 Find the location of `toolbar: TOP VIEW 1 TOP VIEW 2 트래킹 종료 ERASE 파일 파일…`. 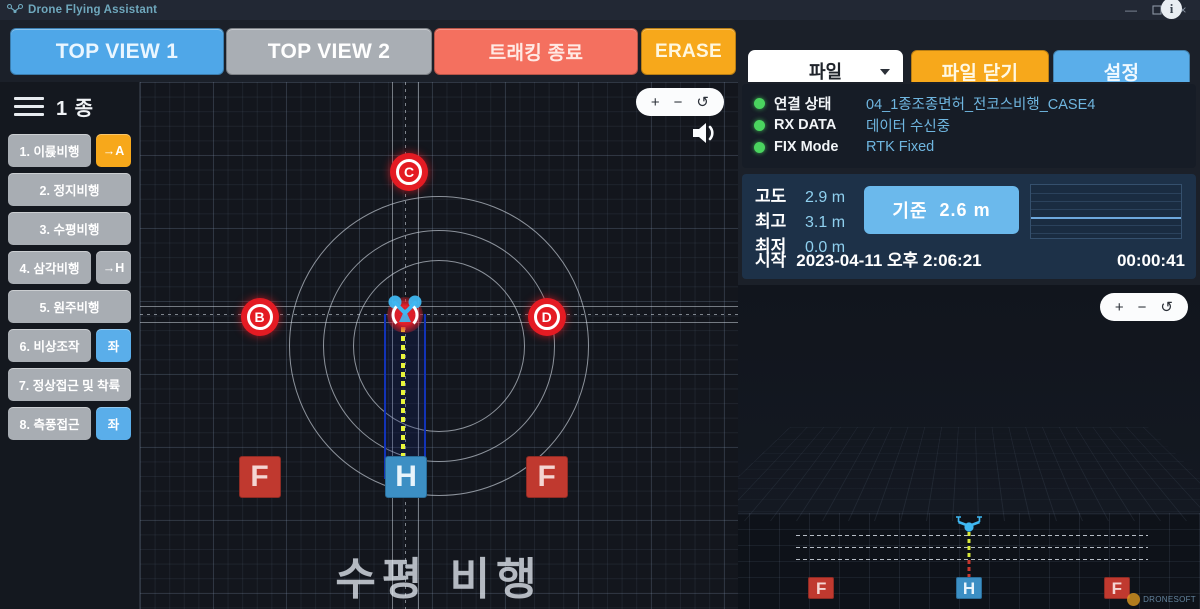

toolbar: TOP VIEW 1 TOP VIEW 2 트래킹 종료 ERASE 파일 파일… is located at coordinates (600, 56).